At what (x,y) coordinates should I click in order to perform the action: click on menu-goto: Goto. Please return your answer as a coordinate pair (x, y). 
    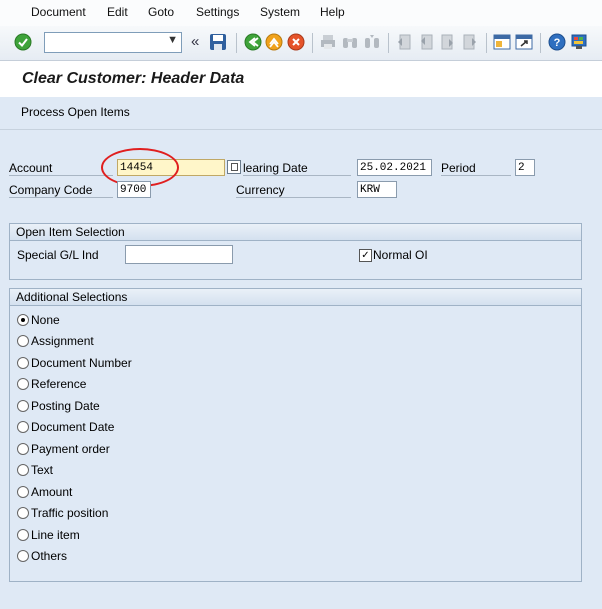
    Looking at the image, I should click on (161, 12).